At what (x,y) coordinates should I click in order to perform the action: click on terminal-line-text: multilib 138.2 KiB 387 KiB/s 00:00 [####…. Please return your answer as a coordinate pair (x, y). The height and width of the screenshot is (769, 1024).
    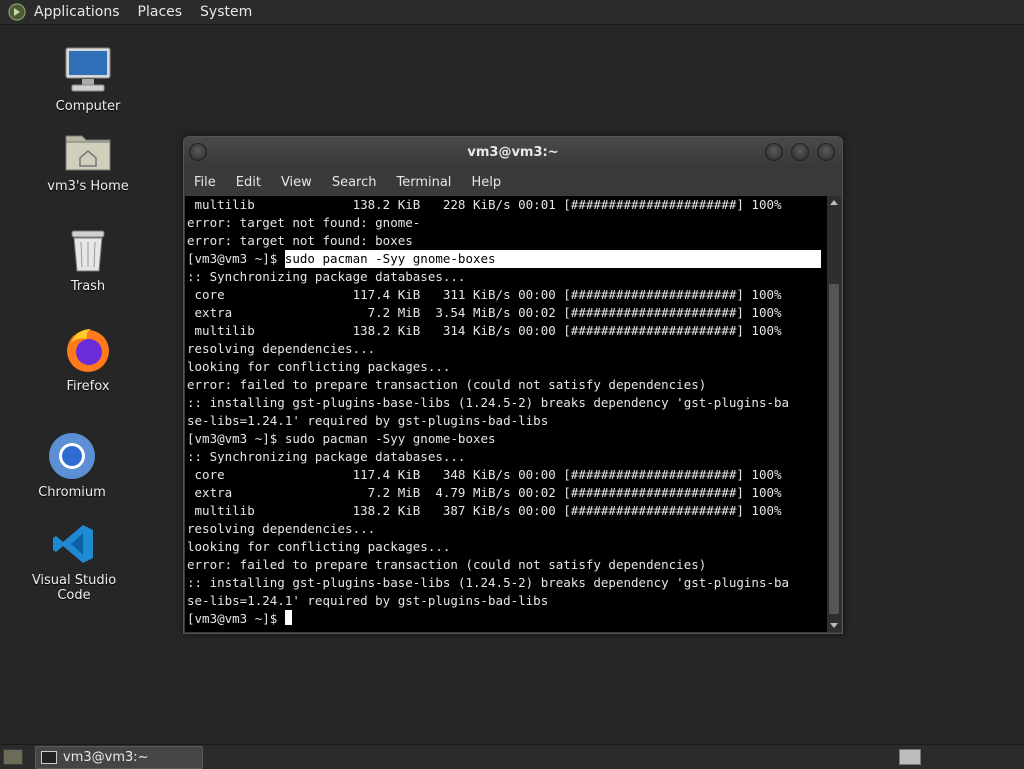
    Looking at the image, I should click on (484, 510).